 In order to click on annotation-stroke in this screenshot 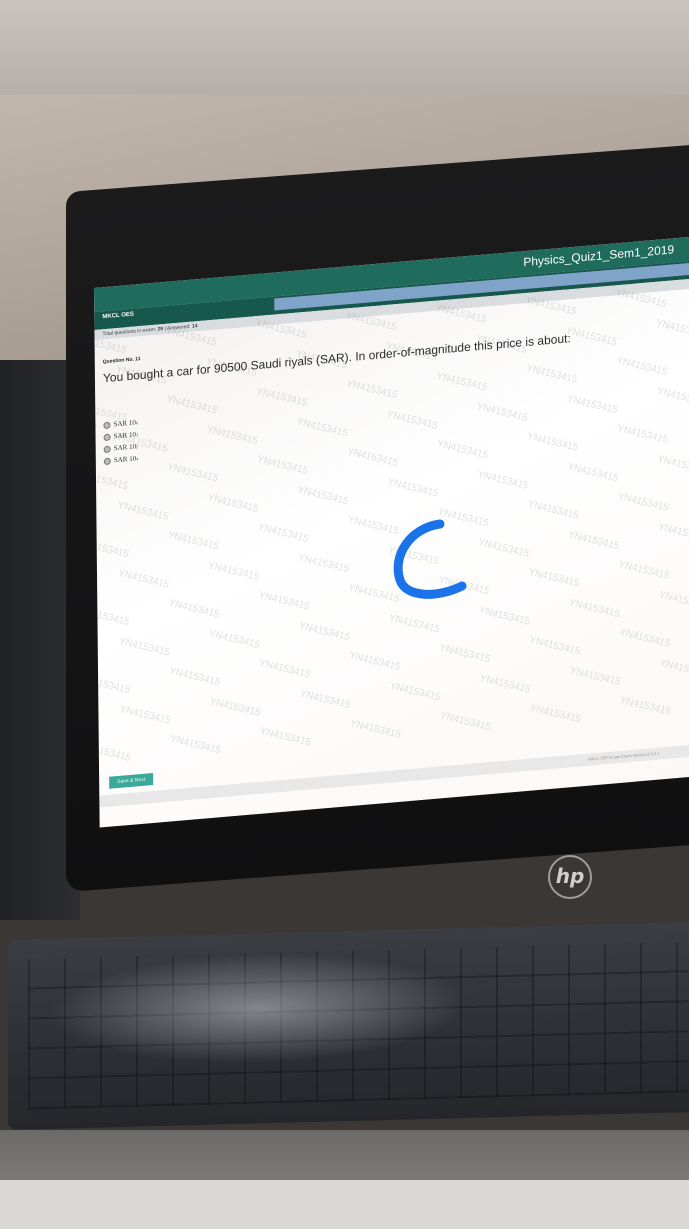, I will do `click(430, 559)`.